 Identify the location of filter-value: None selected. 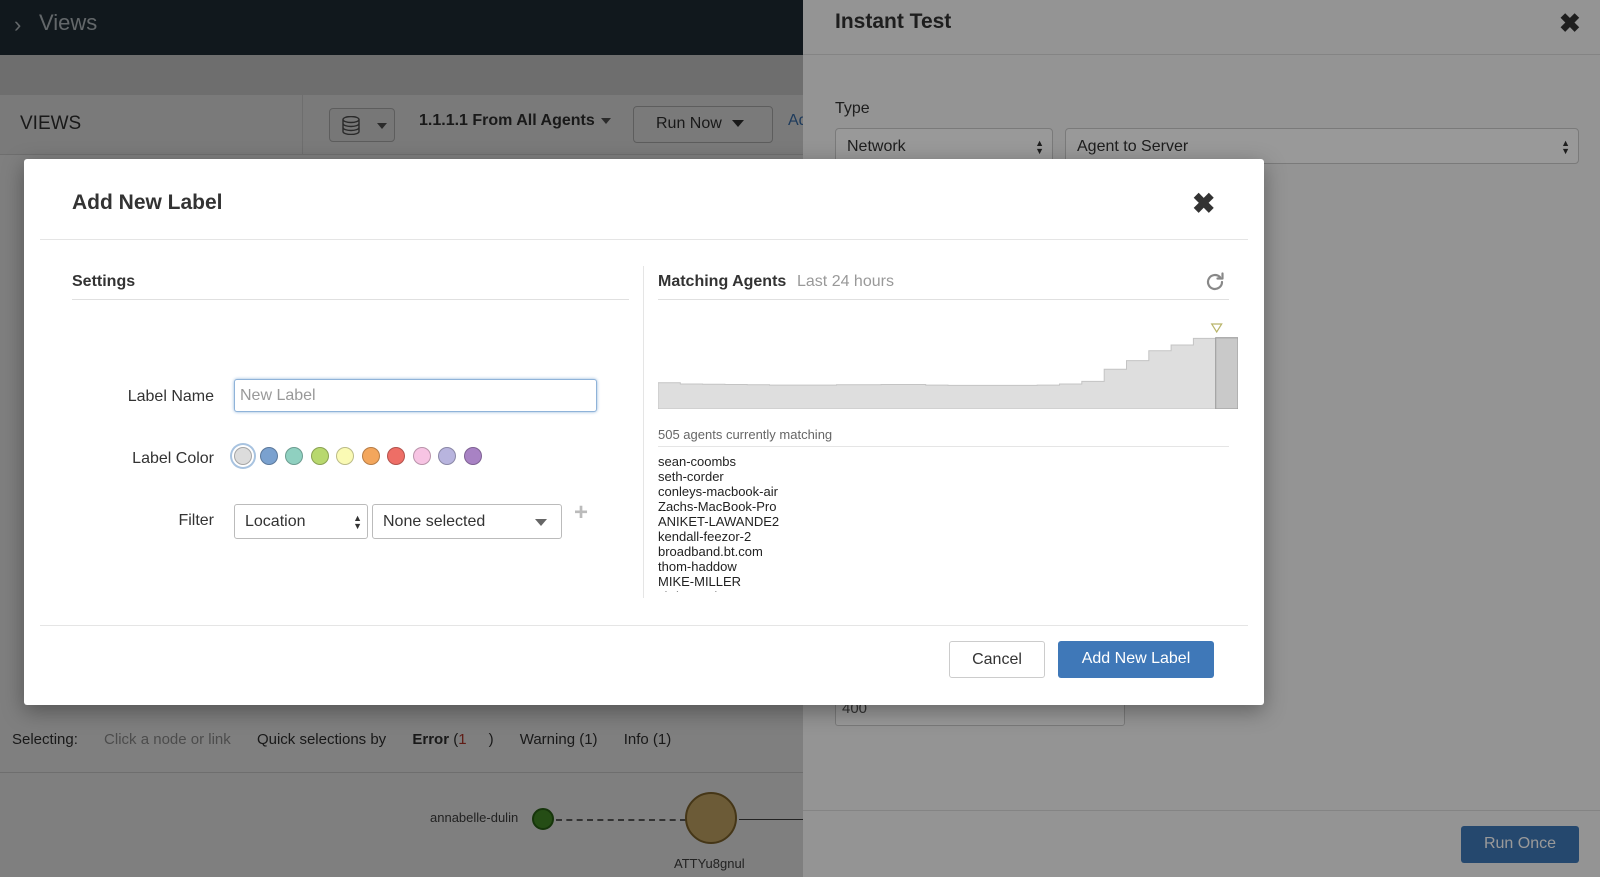
(434, 521).